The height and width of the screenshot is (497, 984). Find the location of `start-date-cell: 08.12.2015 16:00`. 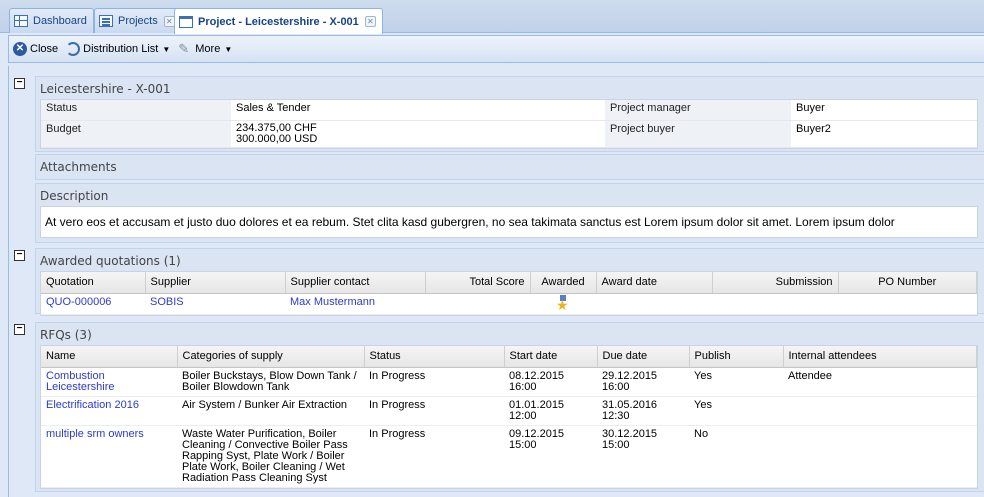

start-date-cell: 08.12.2015 16:00 is located at coordinates (550, 382).